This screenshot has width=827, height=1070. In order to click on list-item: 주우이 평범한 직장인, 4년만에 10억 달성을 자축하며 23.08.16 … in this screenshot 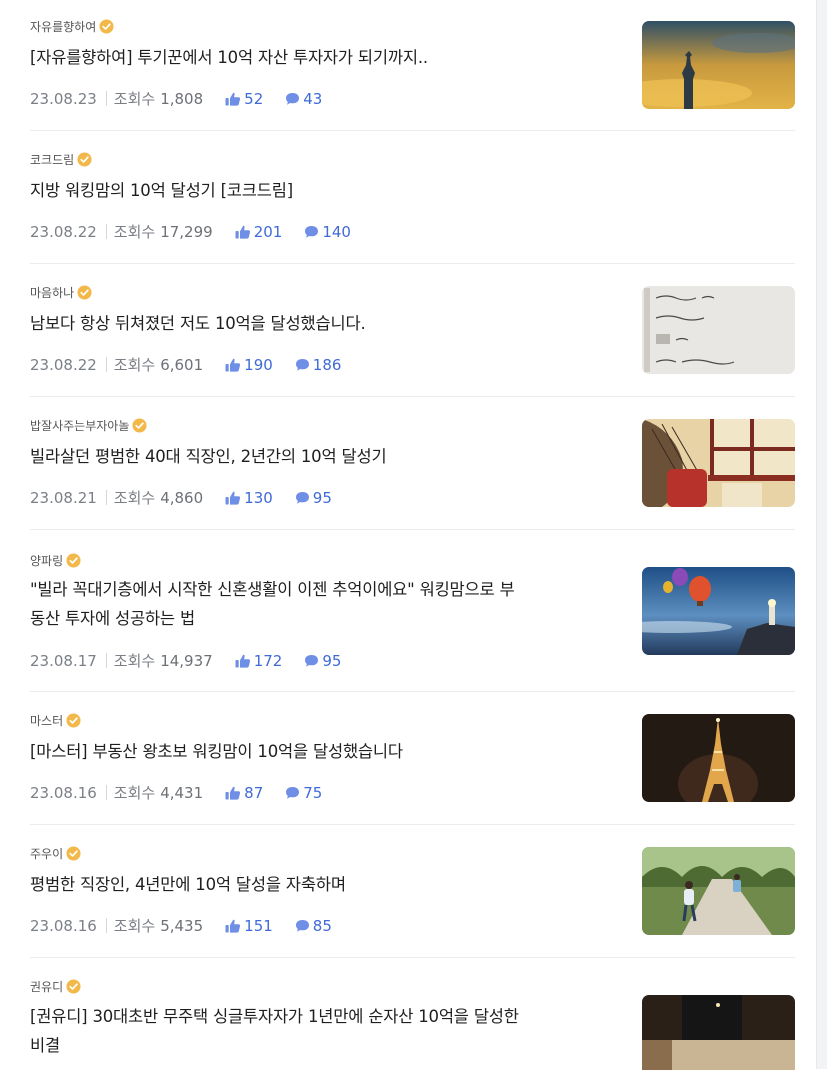, I will do `click(412, 891)`.